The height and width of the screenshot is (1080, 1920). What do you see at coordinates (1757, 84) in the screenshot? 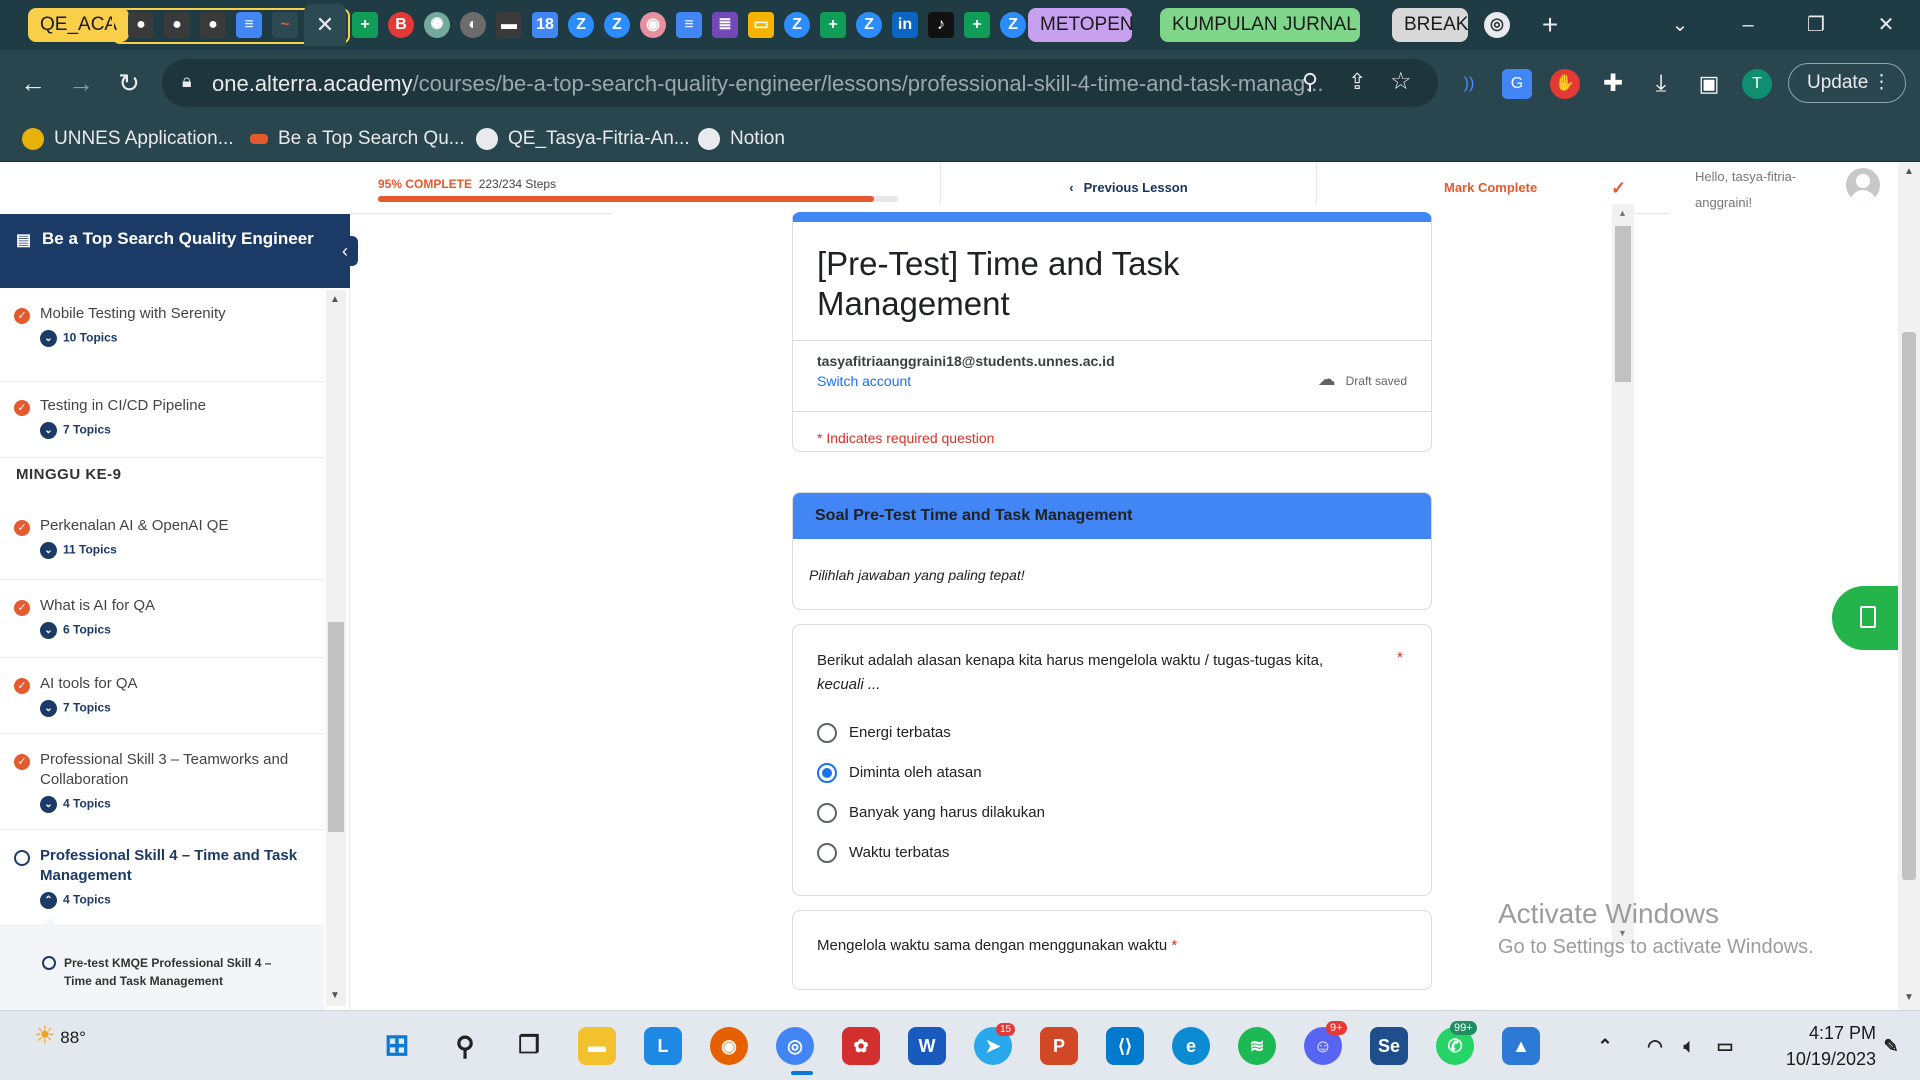
I see `profile-avatar: T` at bounding box center [1757, 84].